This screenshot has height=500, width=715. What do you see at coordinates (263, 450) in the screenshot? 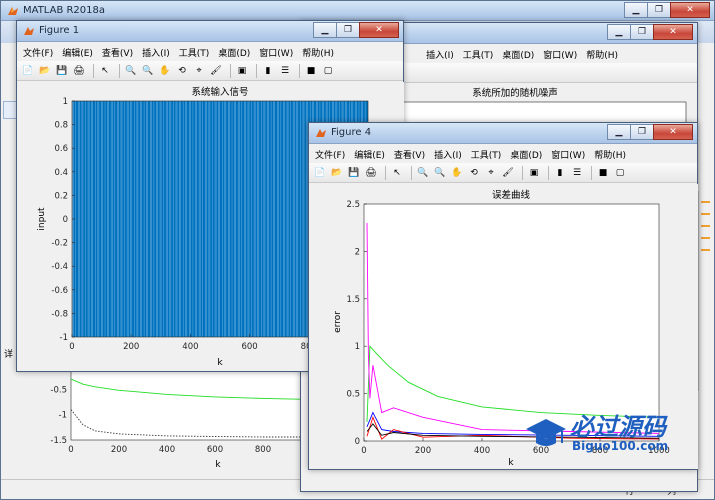
I see `x-tick-label: 800` at bounding box center [263, 450].